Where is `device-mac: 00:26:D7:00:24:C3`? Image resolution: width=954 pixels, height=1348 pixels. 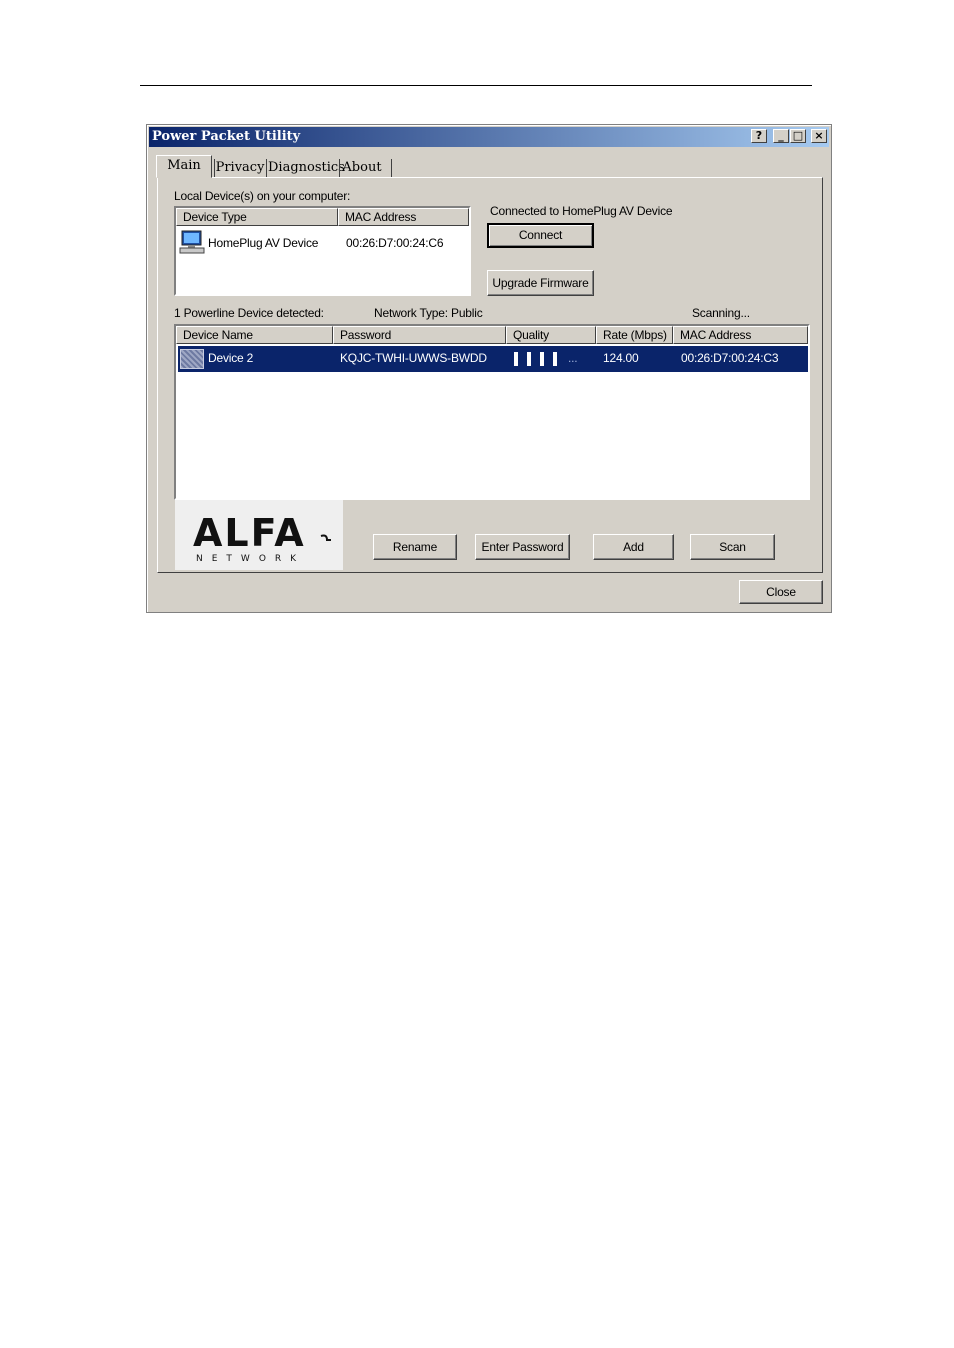 device-mac: 00:26:D7:00:24:C3 is located at coordinates (730, 358).